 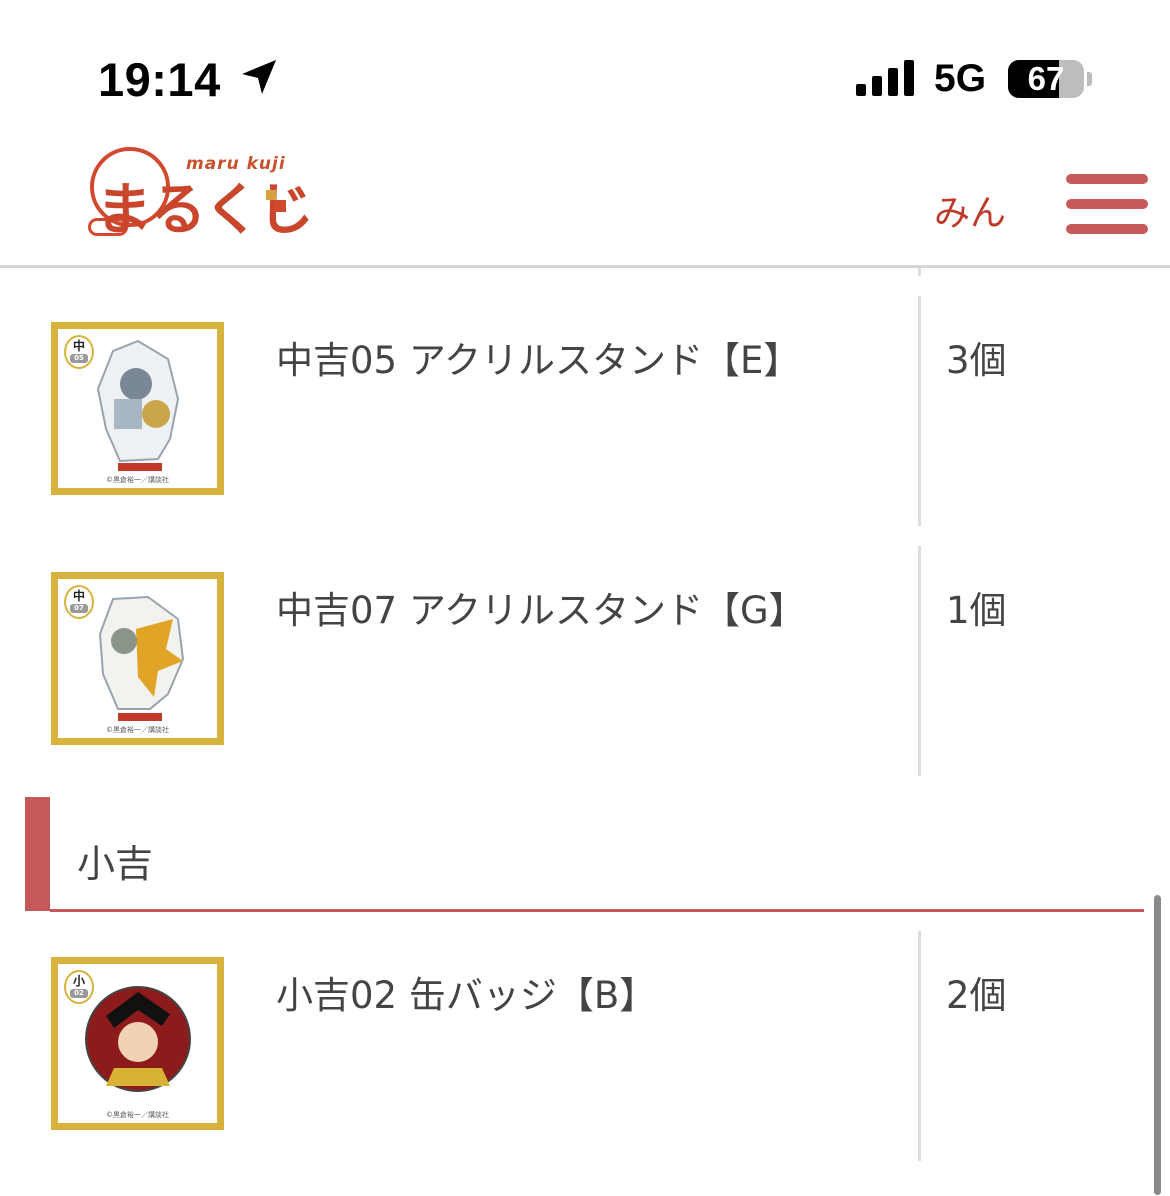 What do you see at coordinates (79, 987) in the screenshot?
I see `rank-badge: 小 02` at bounding box center [79, 987].